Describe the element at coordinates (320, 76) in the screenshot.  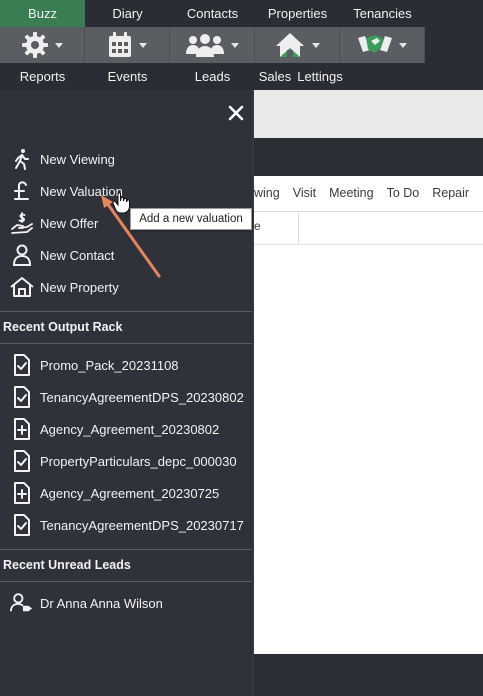
I see `nav-label-lettings: Lettings` at that location.